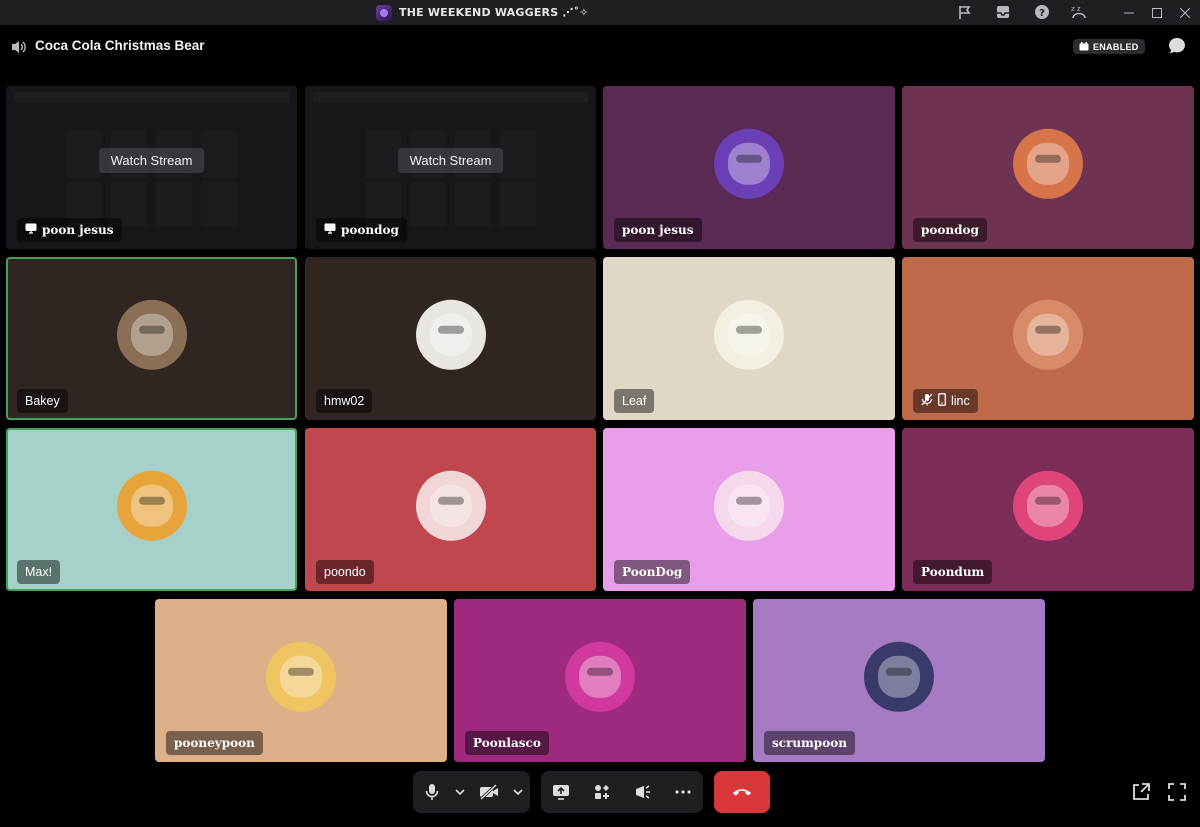 This screenshot has height=827, width=1200. I want to click on participant-name-tag: Leaf, so click(634, 401).